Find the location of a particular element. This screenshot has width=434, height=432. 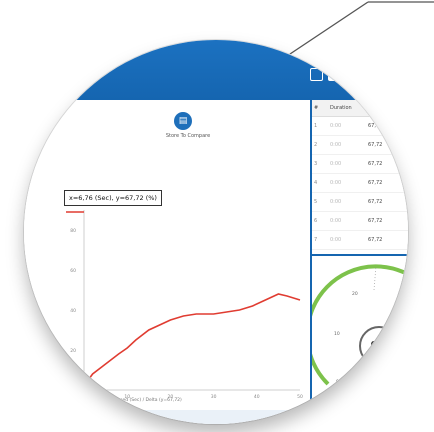

table-cell-num: 4 is located at coordinates (316, 183).